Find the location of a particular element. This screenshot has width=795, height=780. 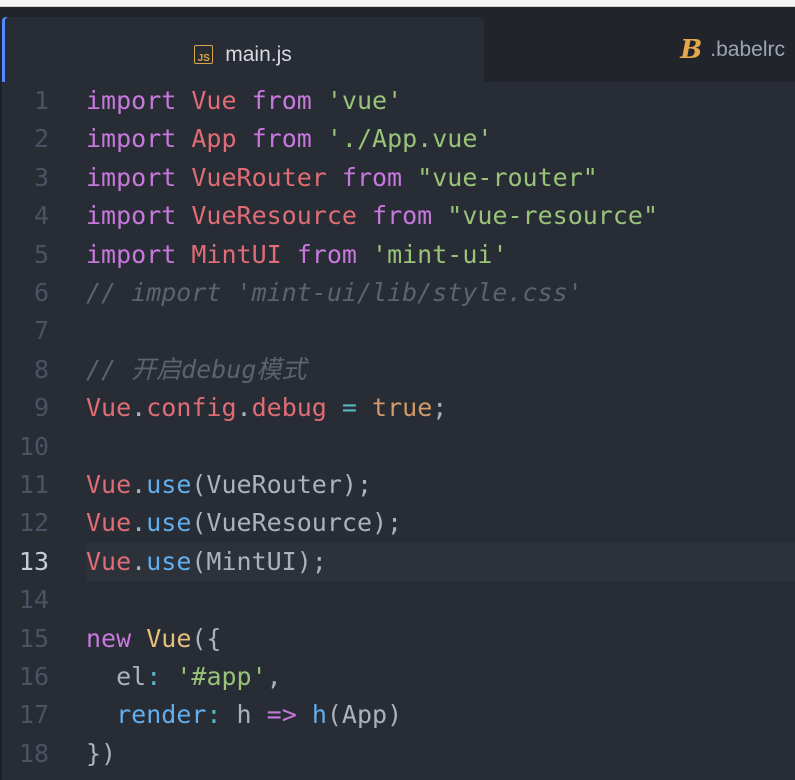

code-token: 'mint-ui' is located at coordinates (440, 254).